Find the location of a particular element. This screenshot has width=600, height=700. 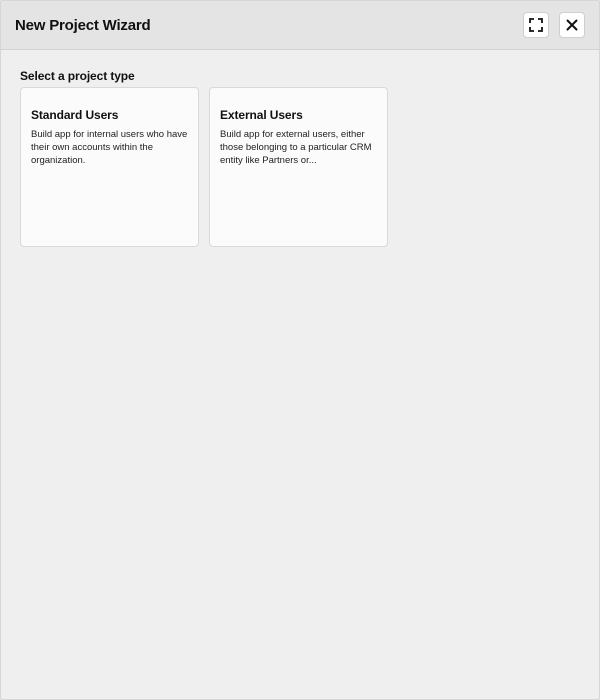

expand-icon is located at coordinates (536, 25).